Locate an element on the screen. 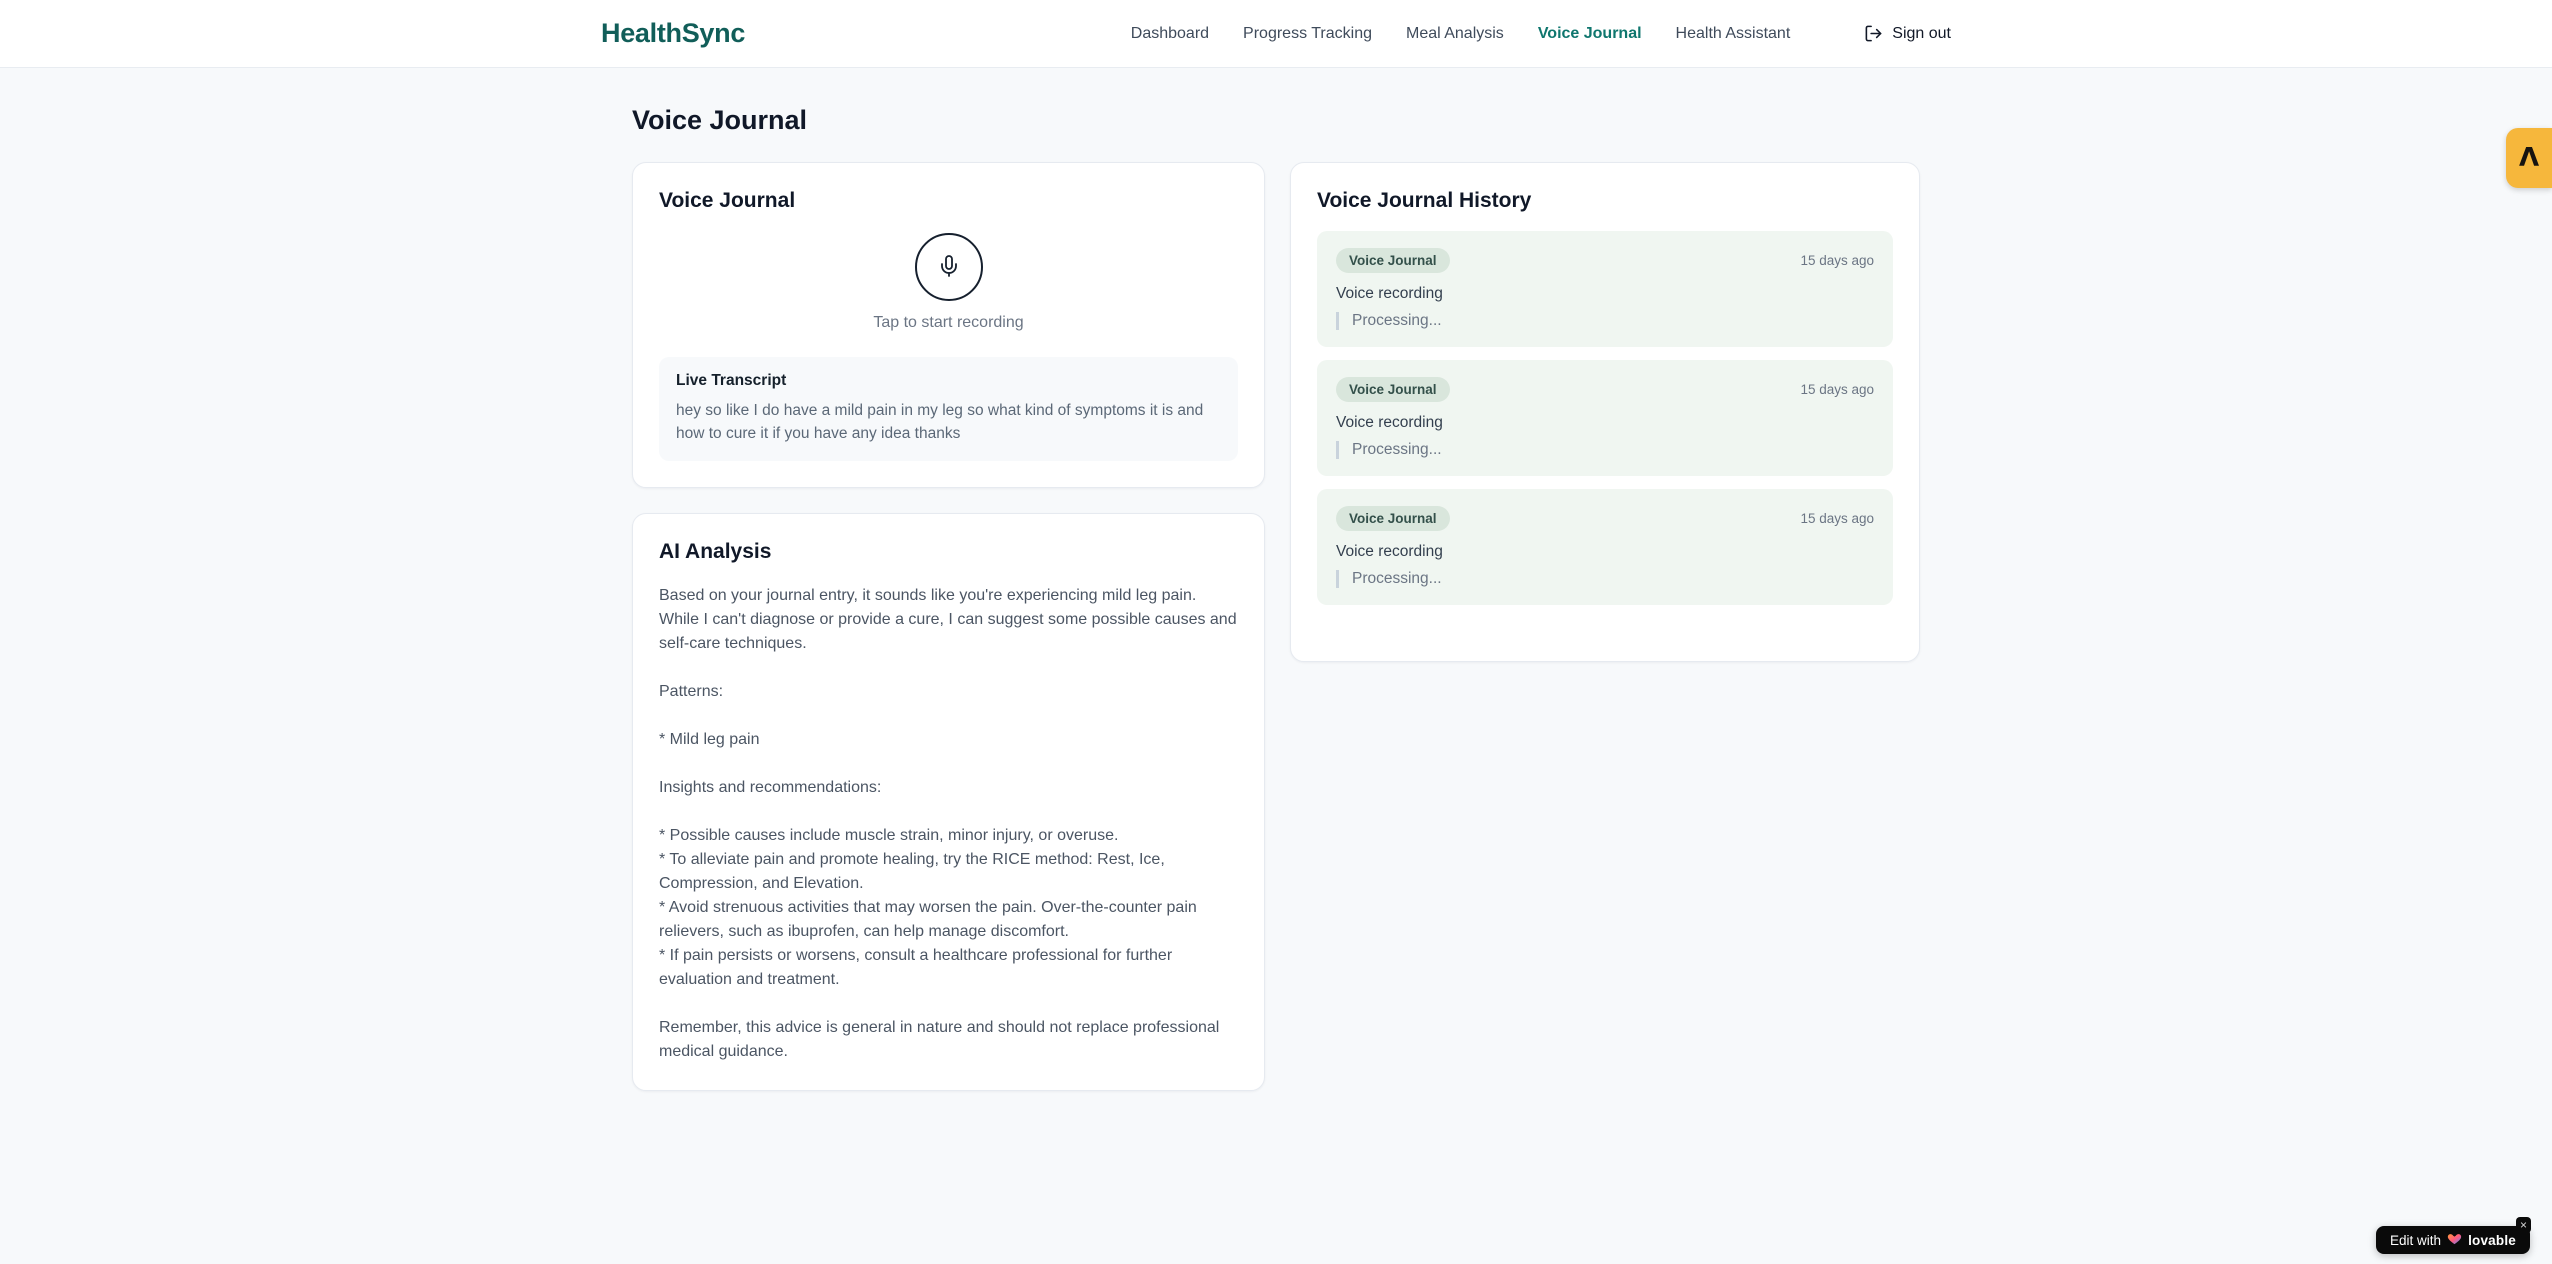  live-transcript-title: Live Transcript is located at coordinates (731, 380).